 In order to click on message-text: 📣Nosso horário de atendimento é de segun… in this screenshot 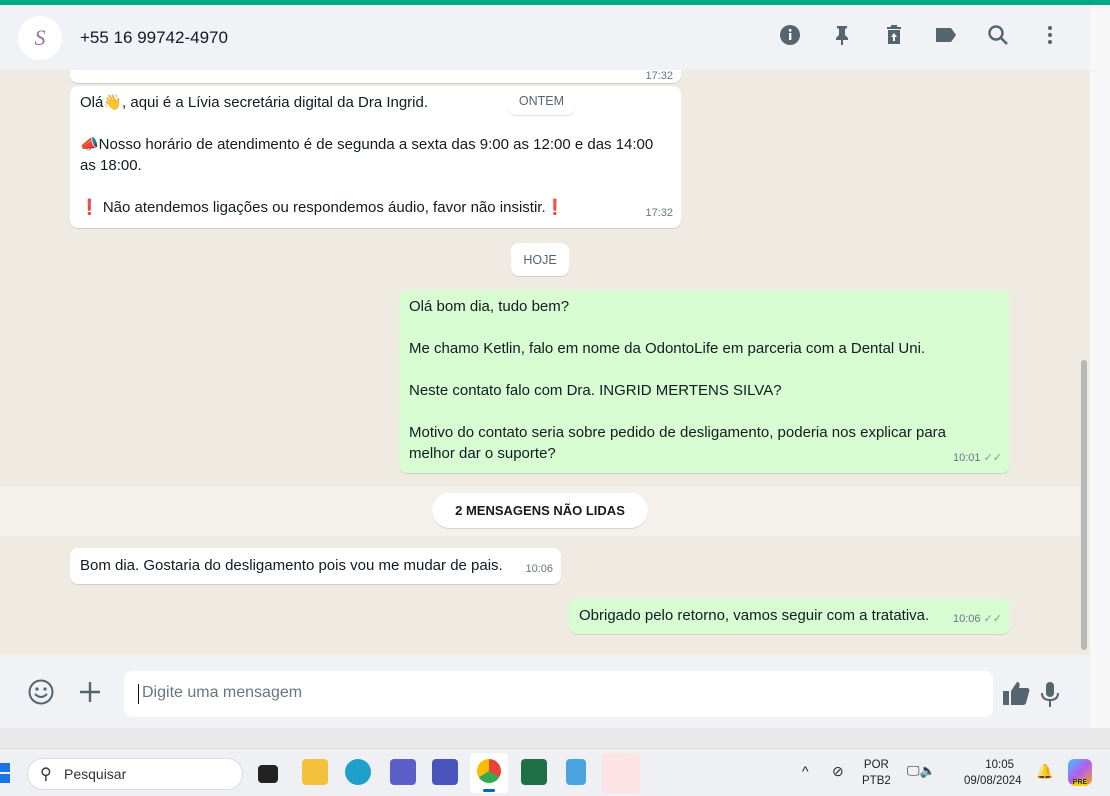, I will do `click(367, 155)`.